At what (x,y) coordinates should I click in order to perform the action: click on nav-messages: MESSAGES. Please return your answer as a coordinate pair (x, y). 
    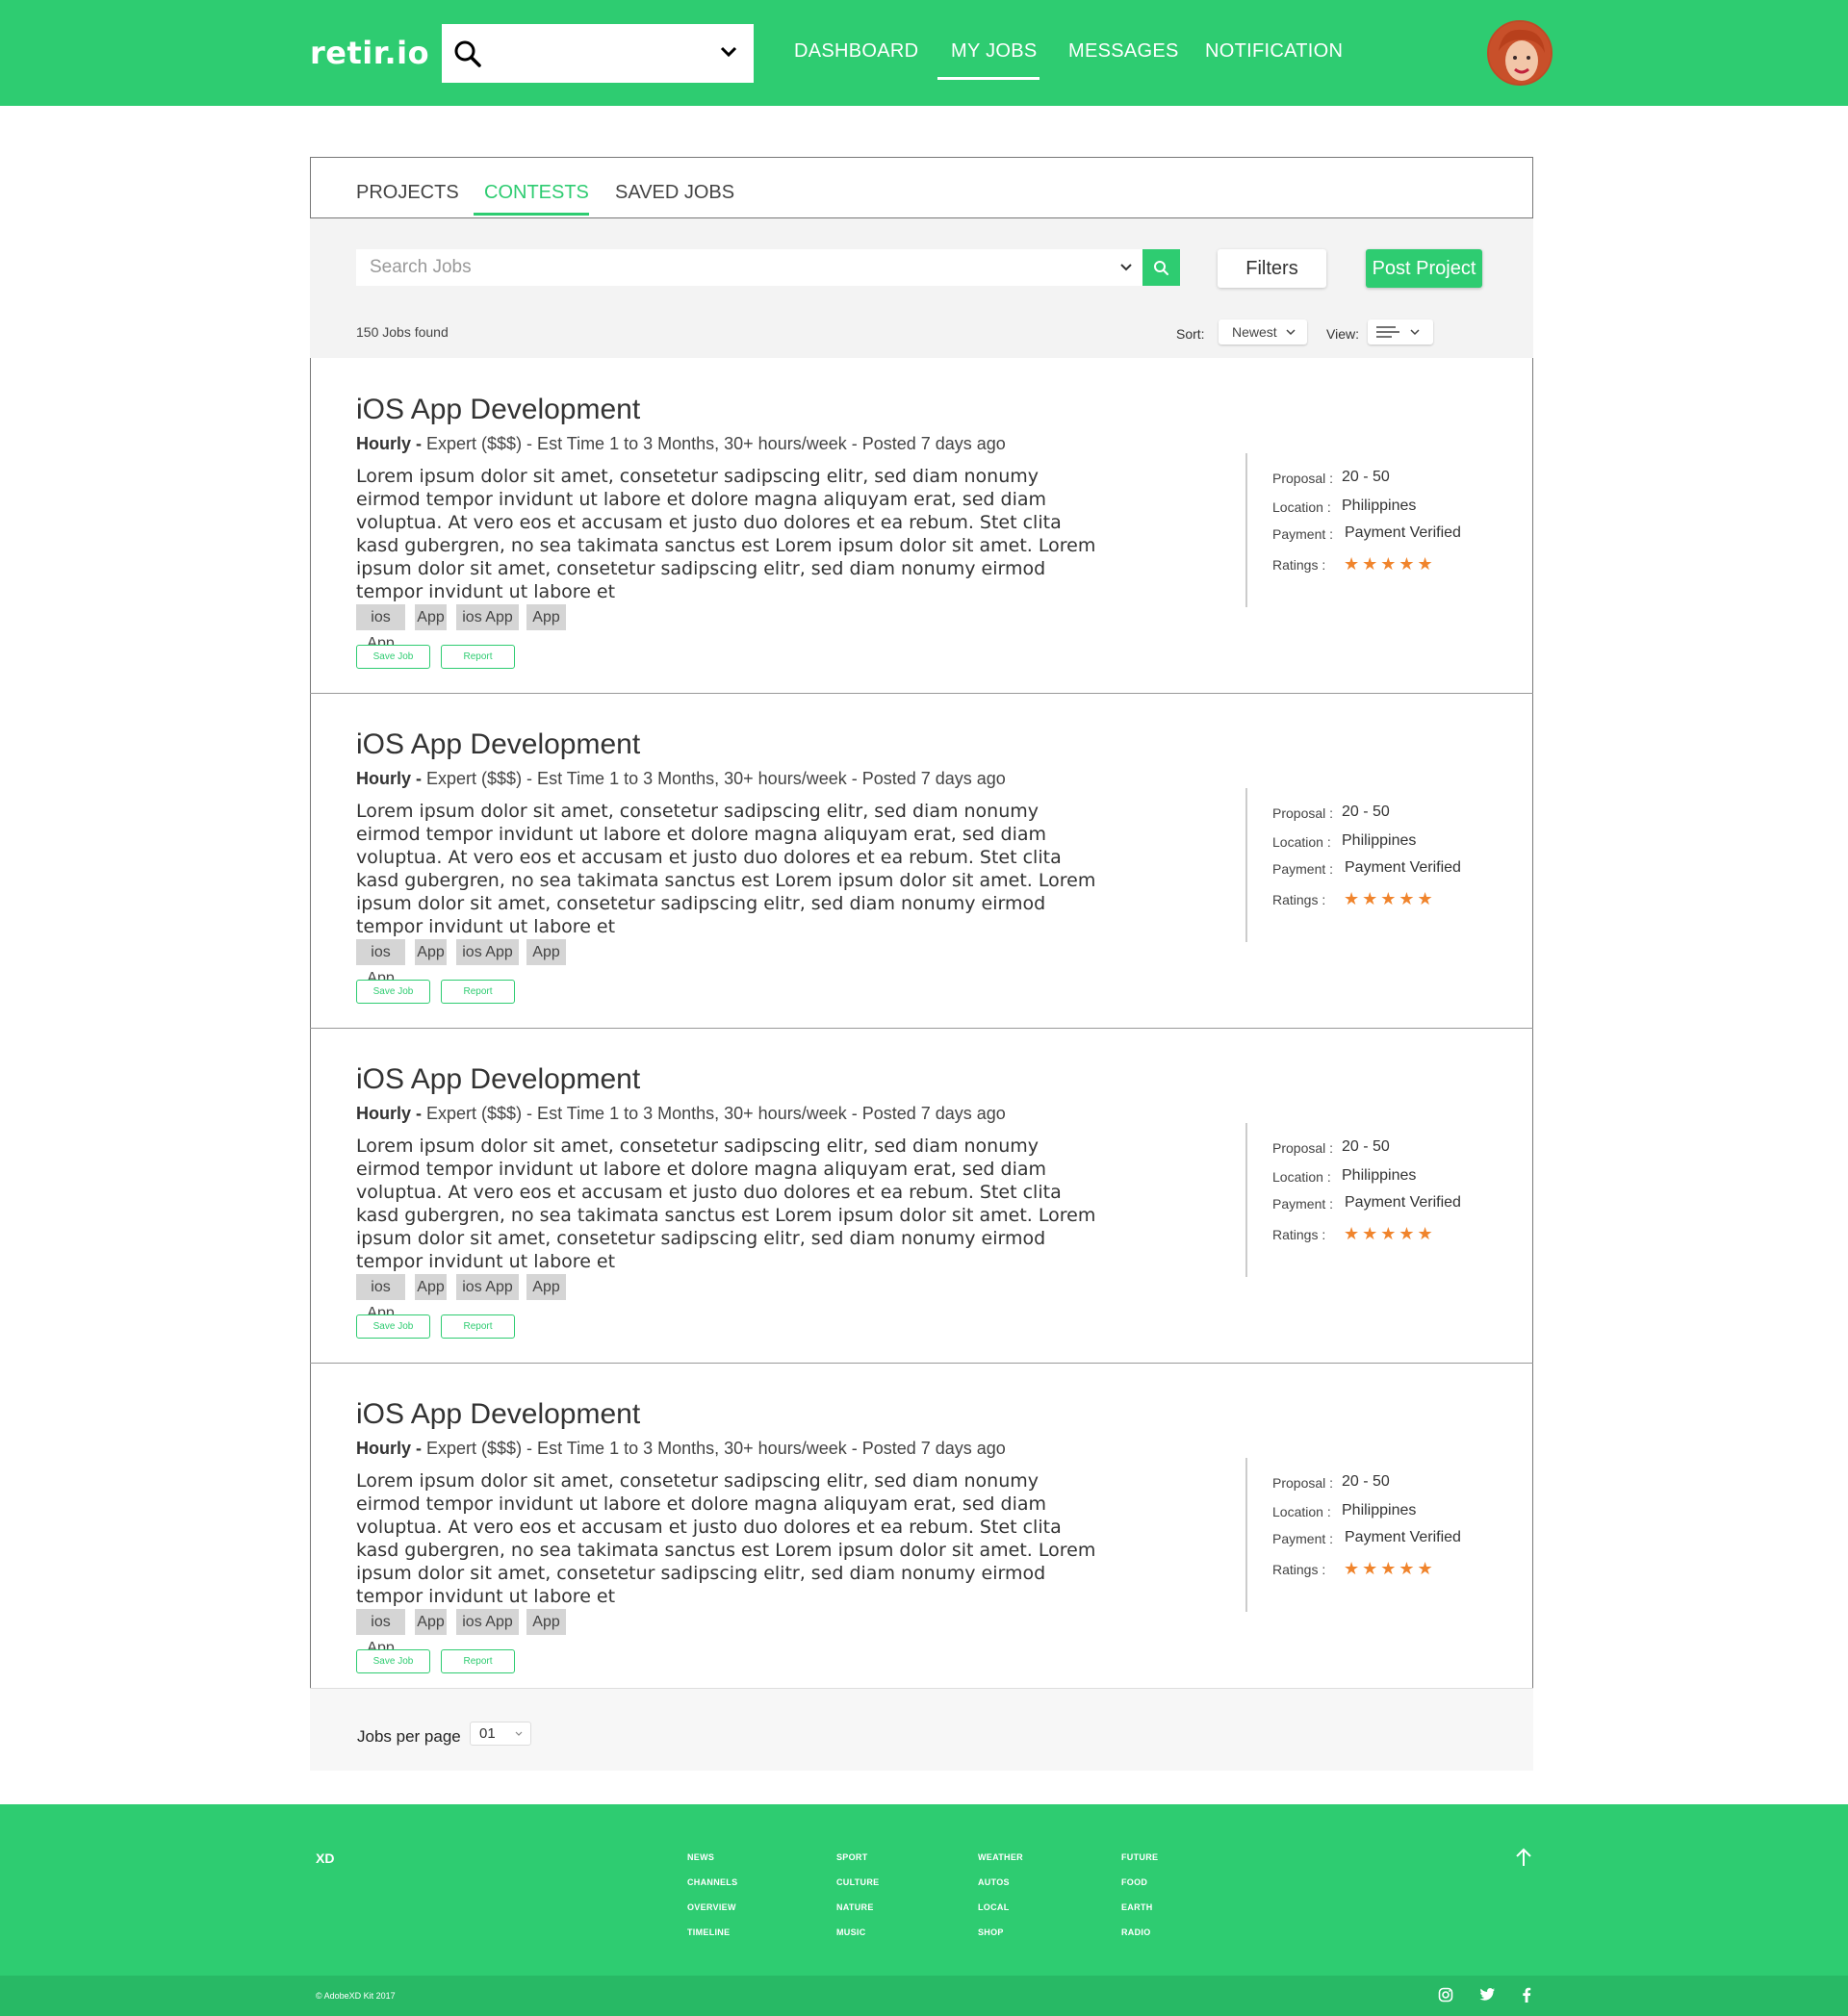
    Looking at the image, I should click on (1123, 51).